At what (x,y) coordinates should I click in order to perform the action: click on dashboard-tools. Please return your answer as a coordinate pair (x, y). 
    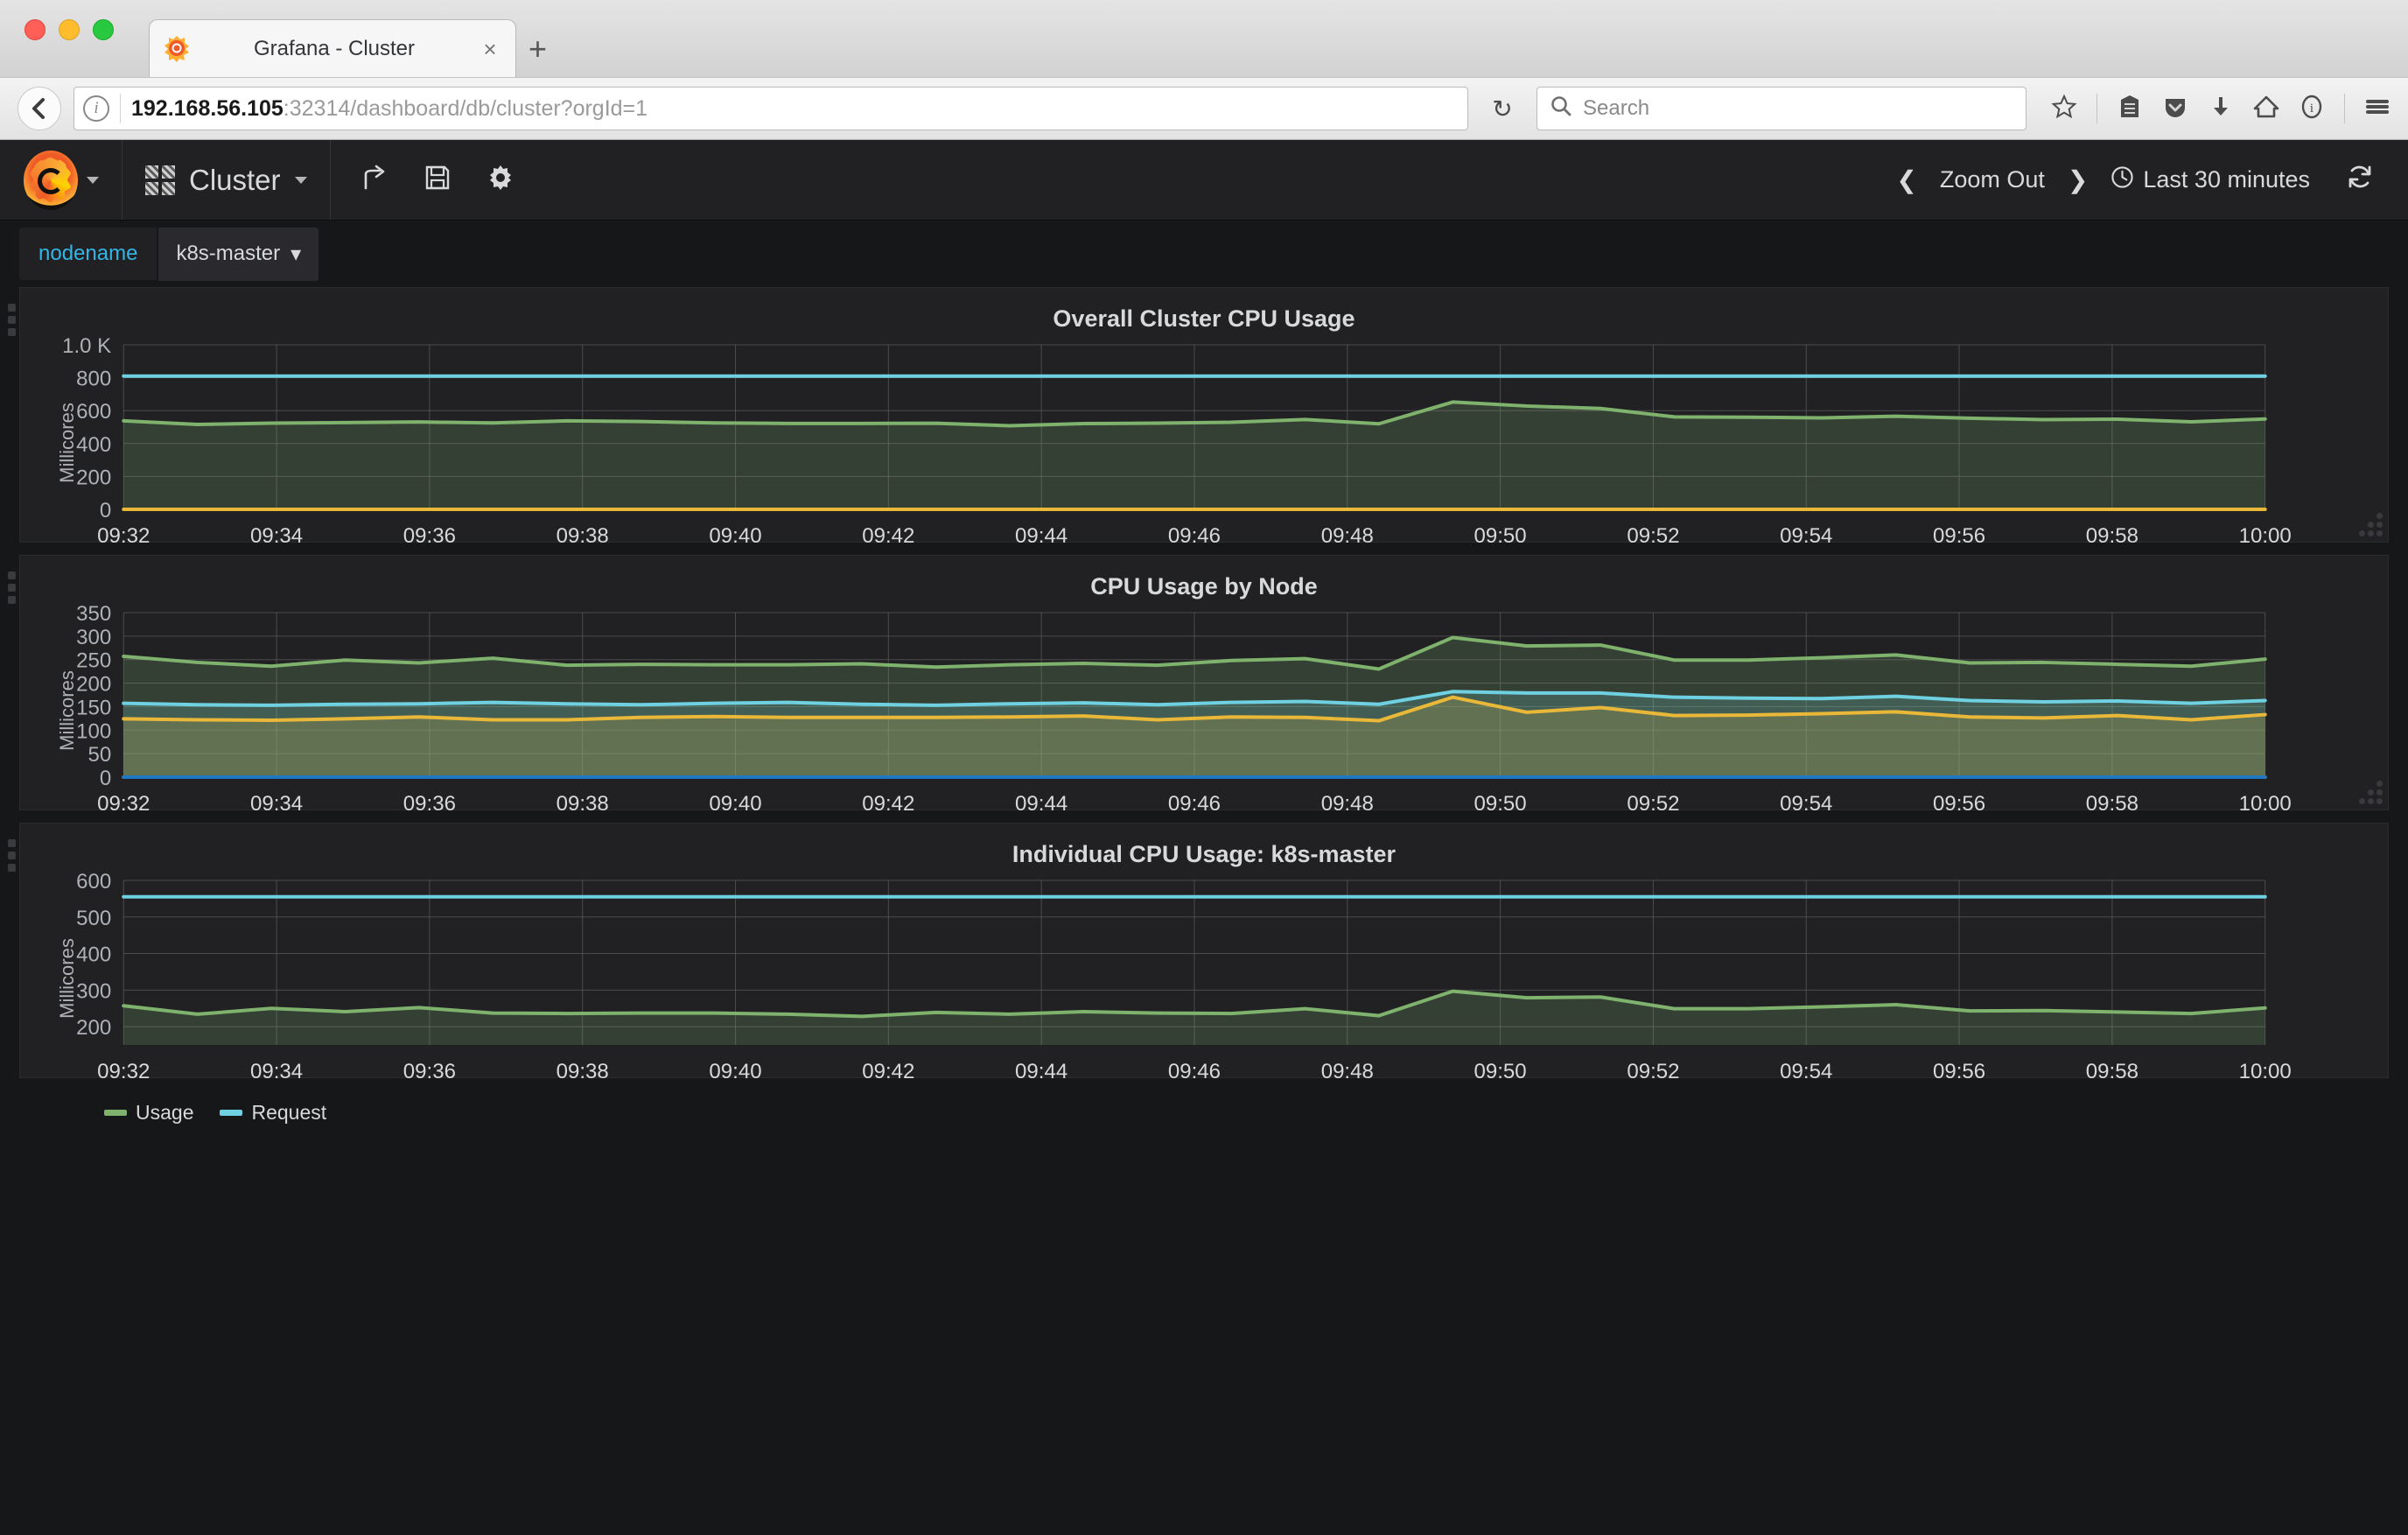
    Looking at the image, I should click on (437, 180).